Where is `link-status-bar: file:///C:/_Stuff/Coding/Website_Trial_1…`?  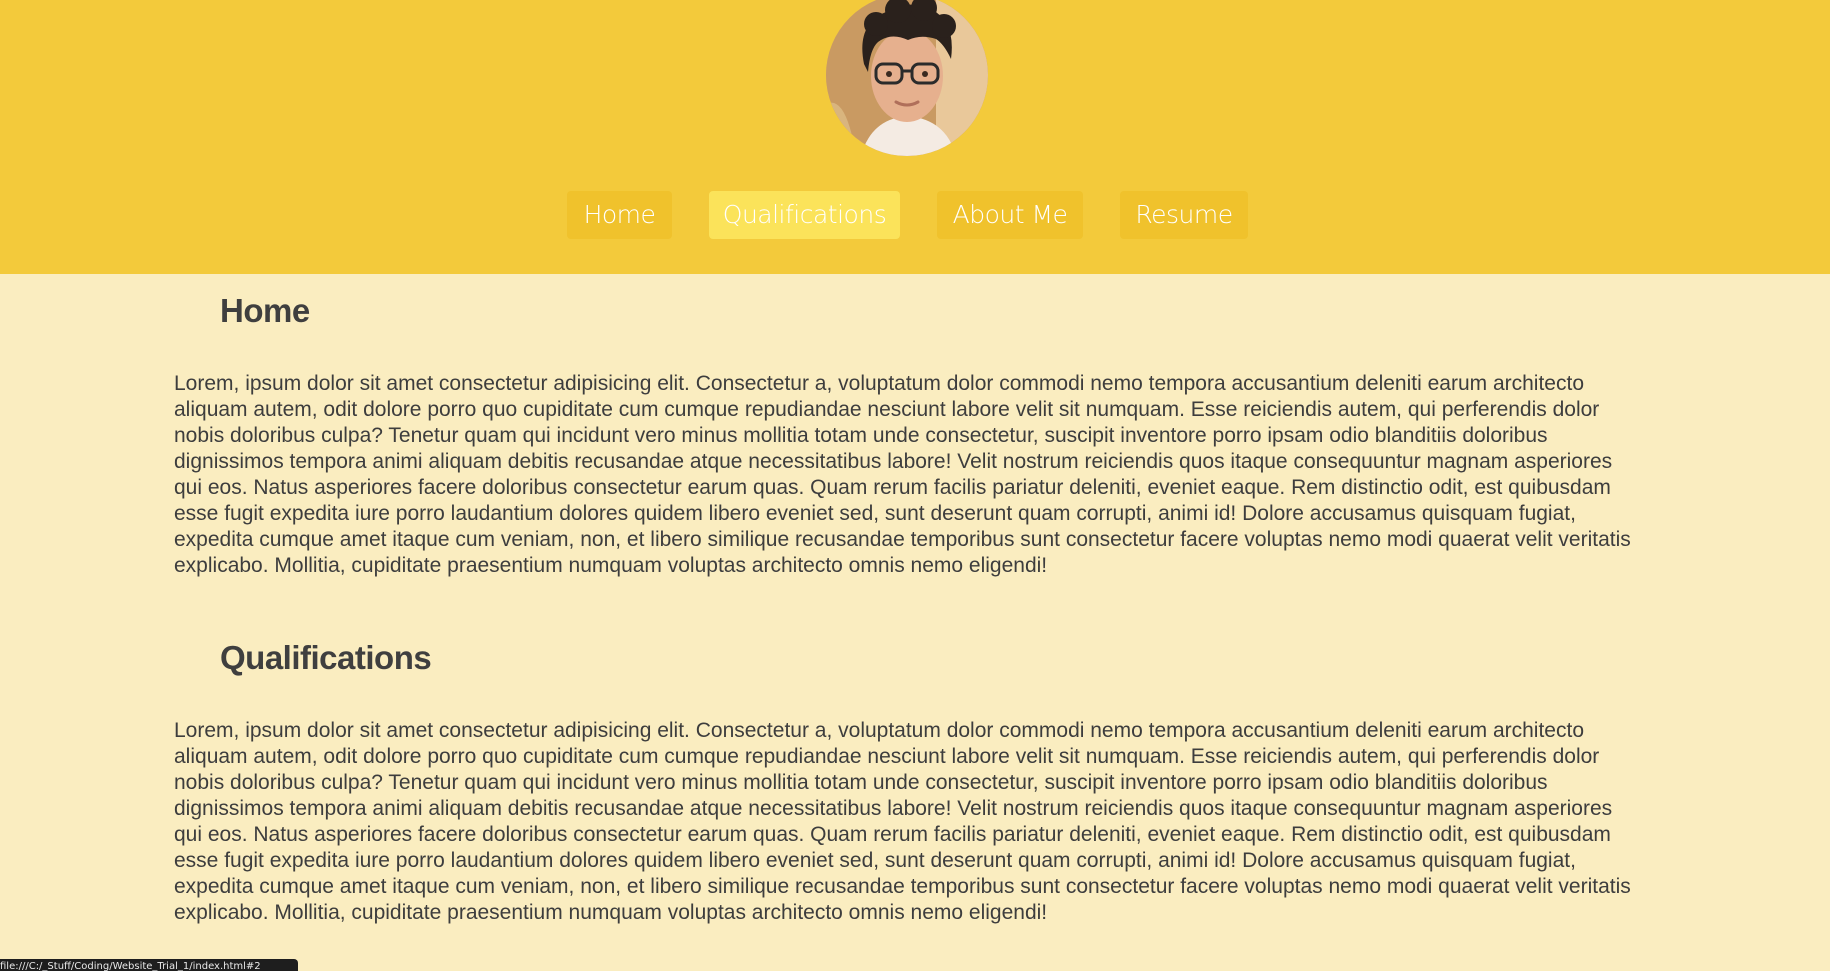 link-status-bar: file:///C:/_Stuff/Coding/Website_Trial_1… is located at coordinates (149, 965).